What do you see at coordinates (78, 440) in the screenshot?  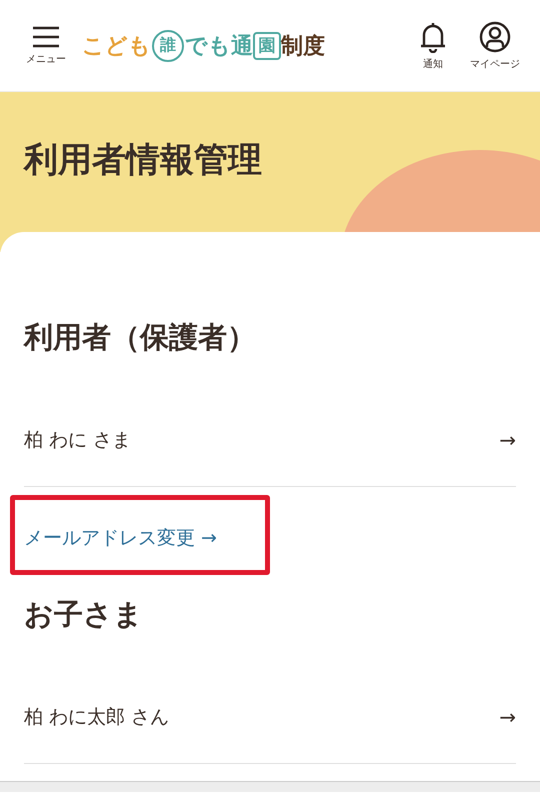 I see `row-label: 柏 わに さま` at bounding box center [78, 440].